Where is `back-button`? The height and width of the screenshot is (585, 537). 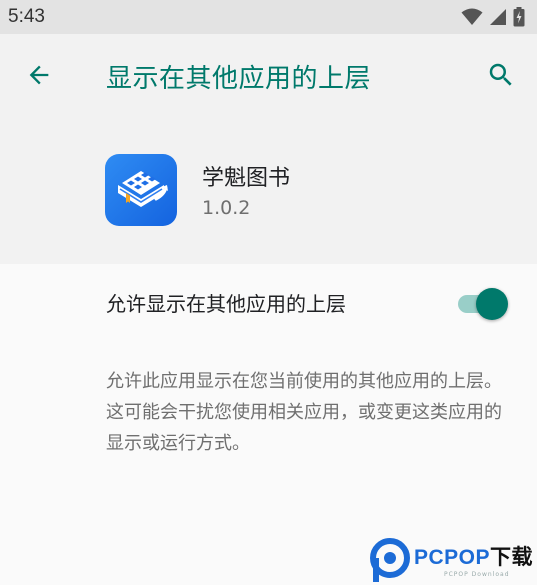 back-button is located at coordinates (39, 77).